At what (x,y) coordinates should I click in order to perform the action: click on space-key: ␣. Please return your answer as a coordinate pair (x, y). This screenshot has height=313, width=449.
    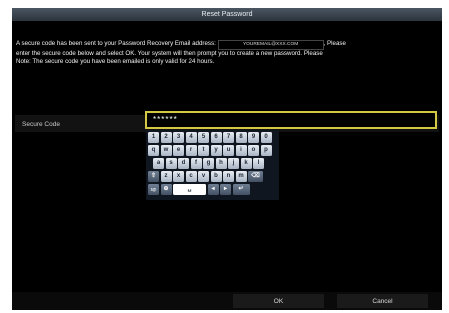
    Looking at the image, I should click on (189, 189).